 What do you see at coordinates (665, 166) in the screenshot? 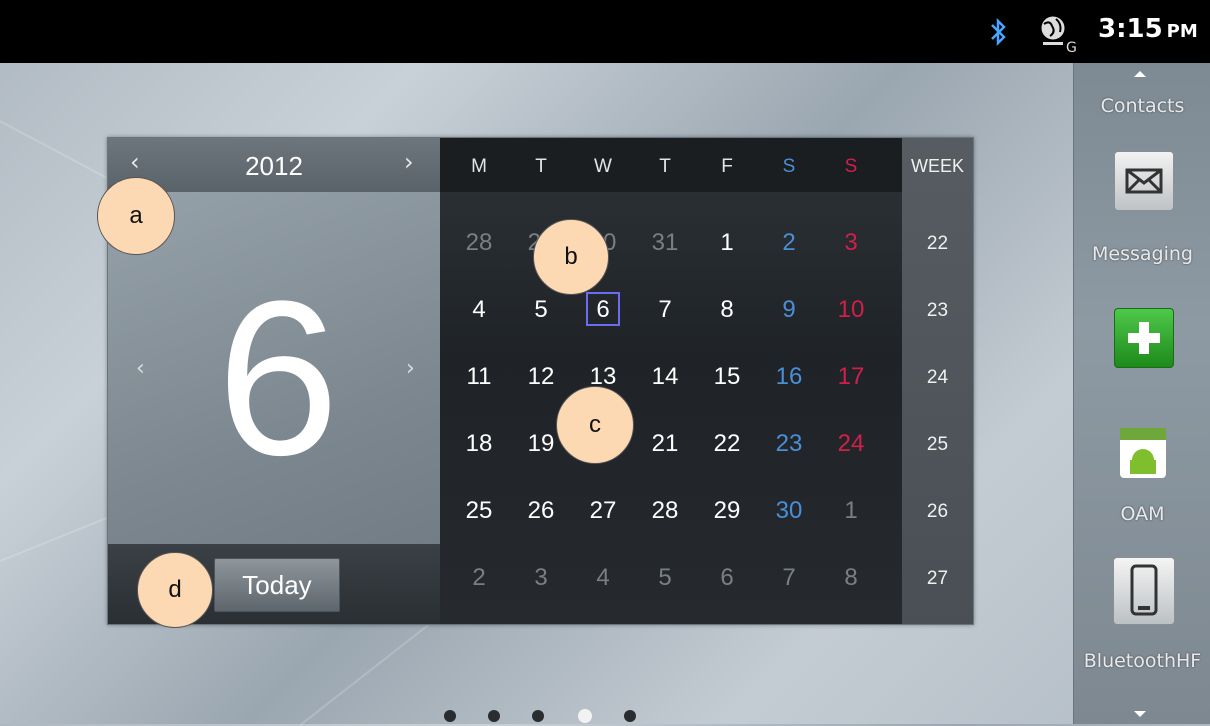
I see `weekday-header-3: T` at bounding box center [665, 166].